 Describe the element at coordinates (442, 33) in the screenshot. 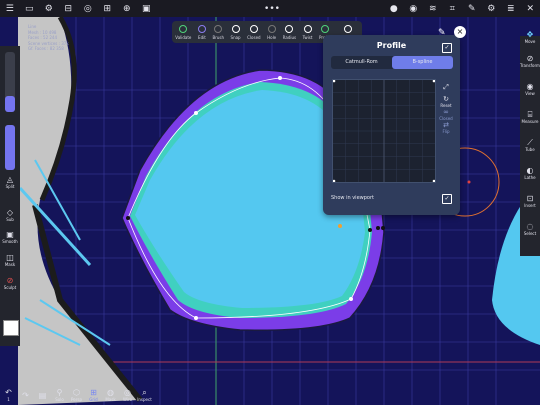

I see `pin-icon: ✎` at that location.